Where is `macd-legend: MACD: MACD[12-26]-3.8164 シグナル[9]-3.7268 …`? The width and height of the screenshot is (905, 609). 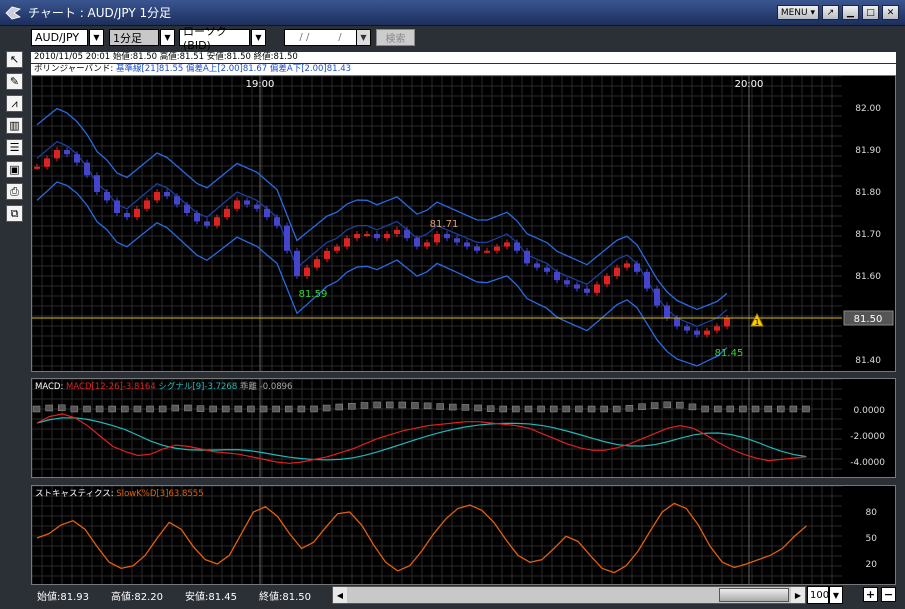
macd-legend: MACD: MACD[12-26]-3.8164 シグナル[9]-3.7268 … is located at coordinates (163, 386).